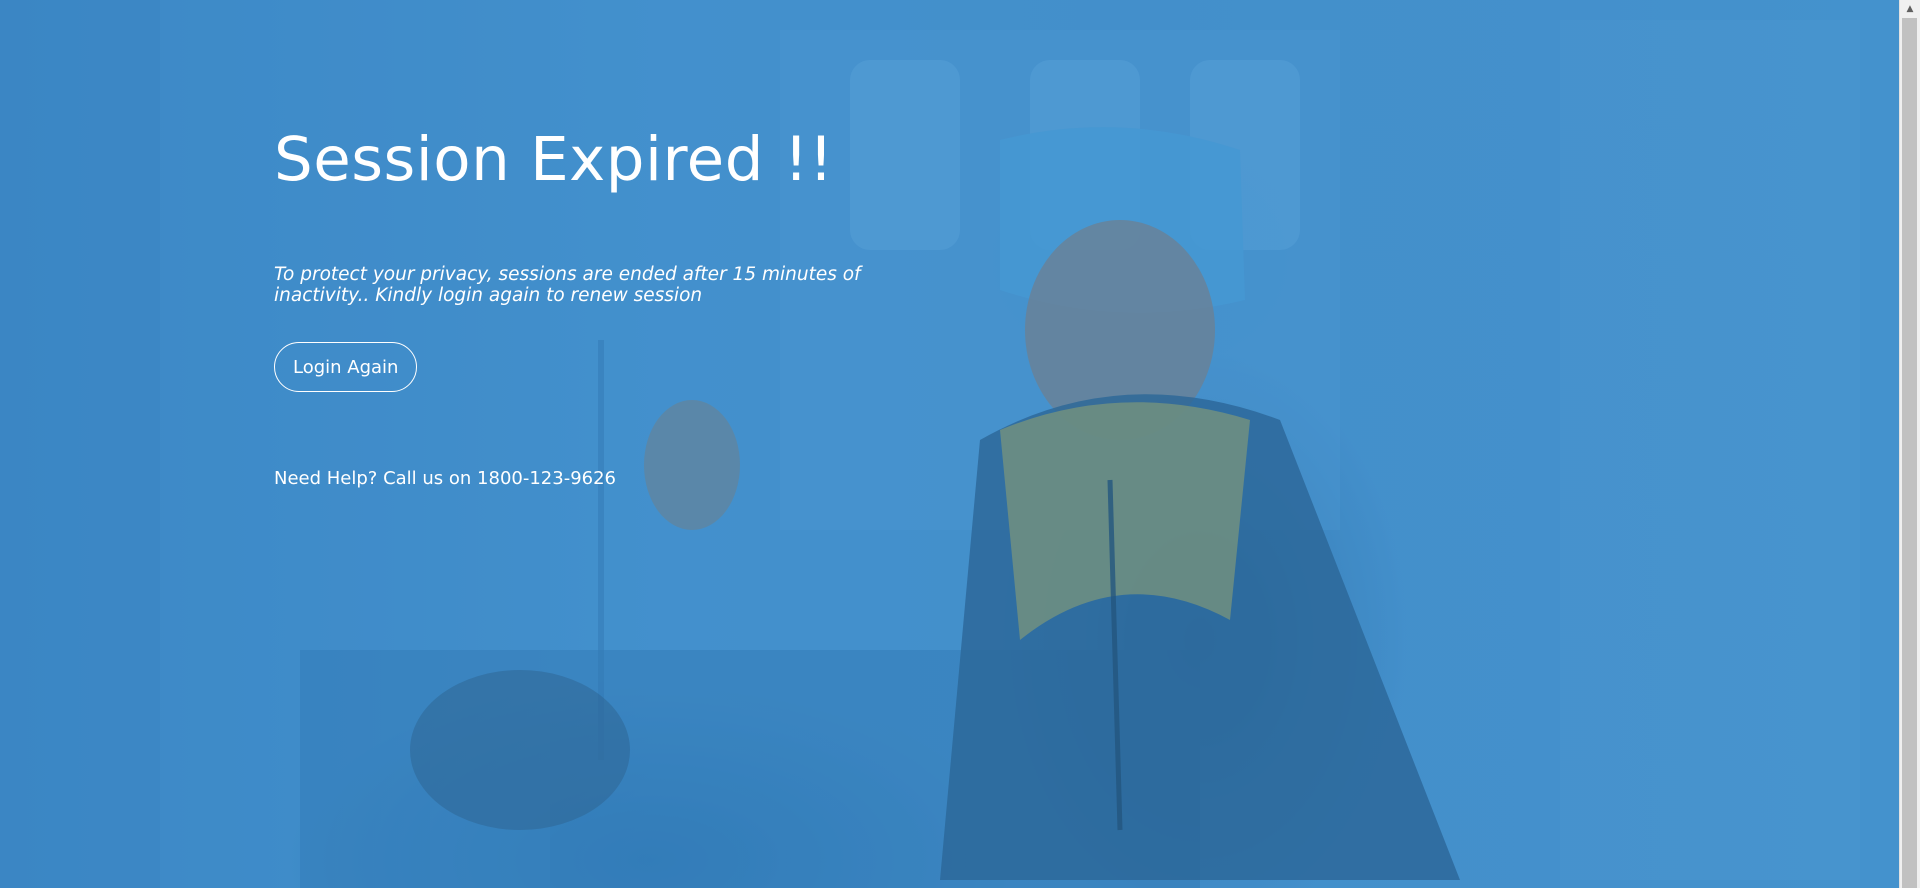  I want to click on help-text: Need Help? Call us on 1800-123-9626, so click(445, 478).